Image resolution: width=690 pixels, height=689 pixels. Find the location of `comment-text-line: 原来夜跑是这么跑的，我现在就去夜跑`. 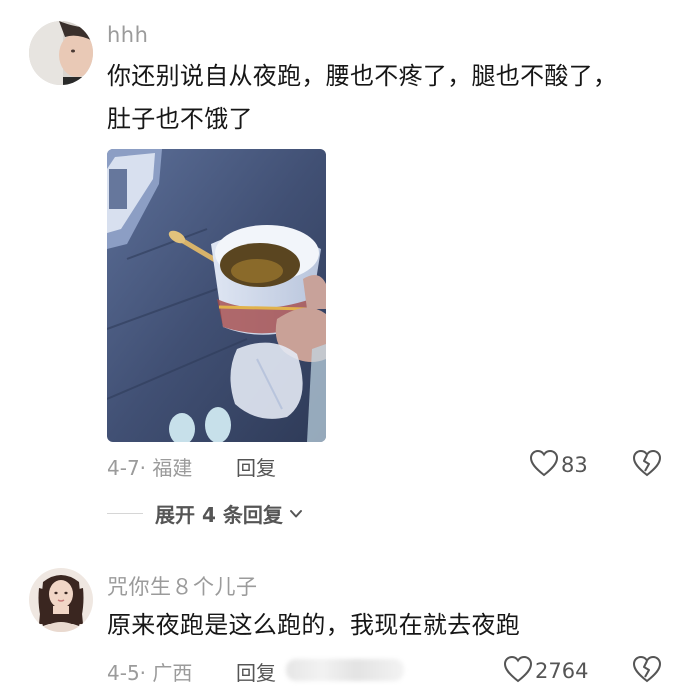

comment-text-line: 原来夜跑是这么跑的，我现在就去夜跑 is located at coordinates (314, 625).